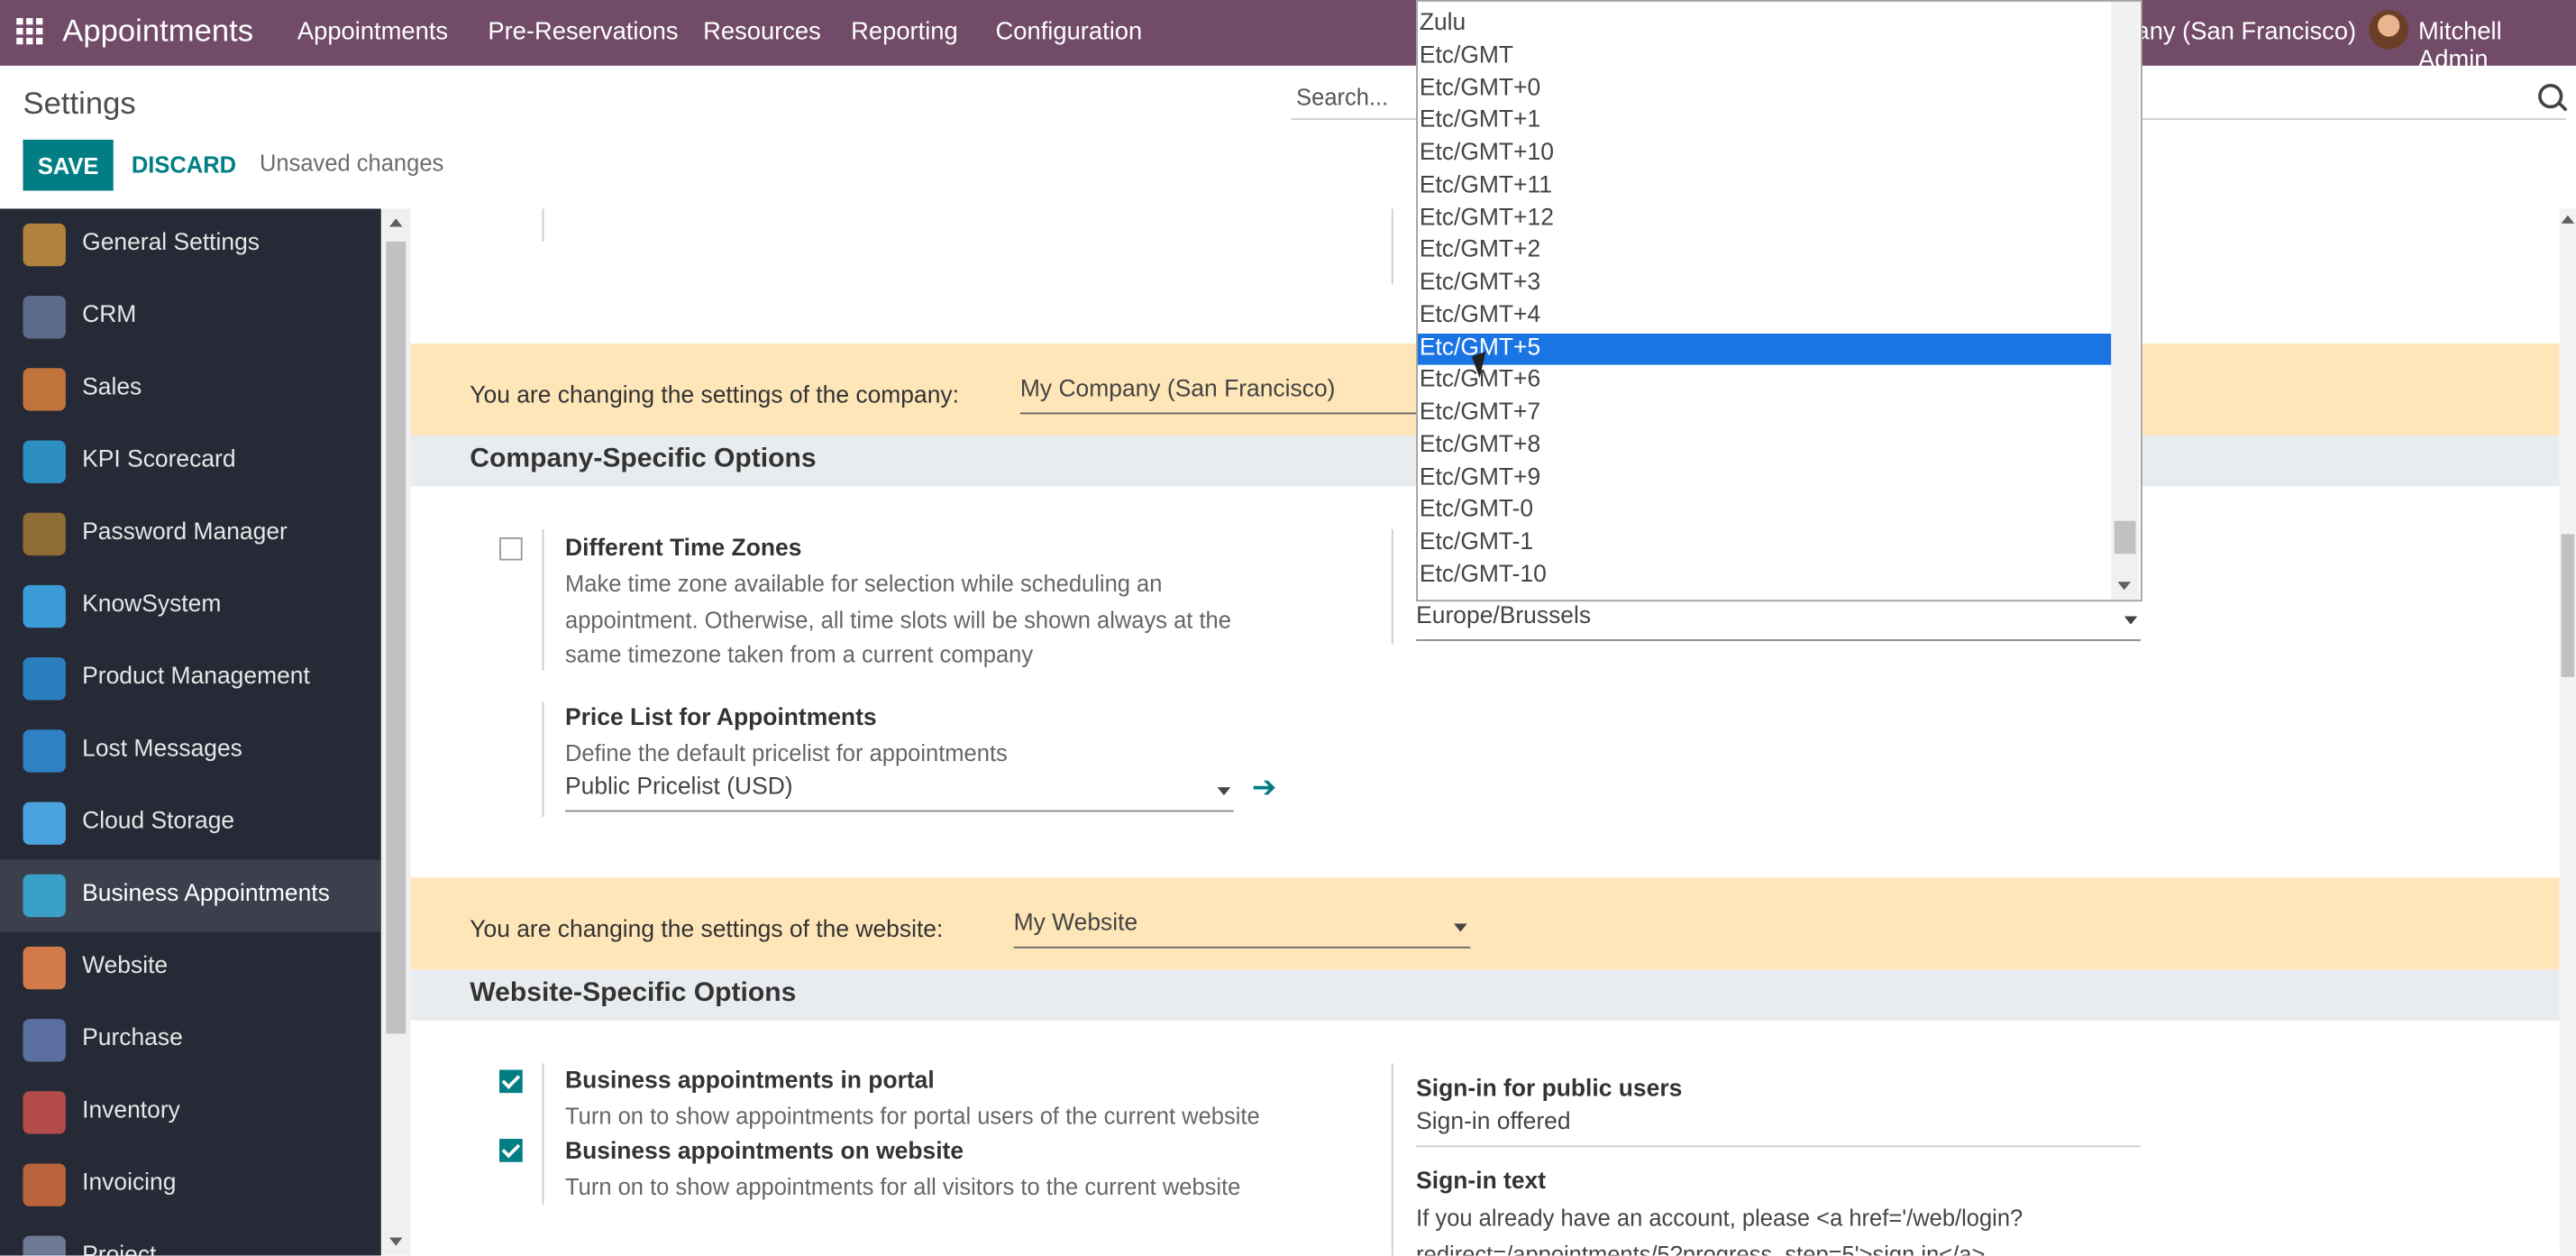 This screenshot has height=1256, width=2576. What do you see at coordinates (1764, 543) in the screenshot?
I see `timezone-option: Etc/GMT-1` at bounding box center [1764, 543].